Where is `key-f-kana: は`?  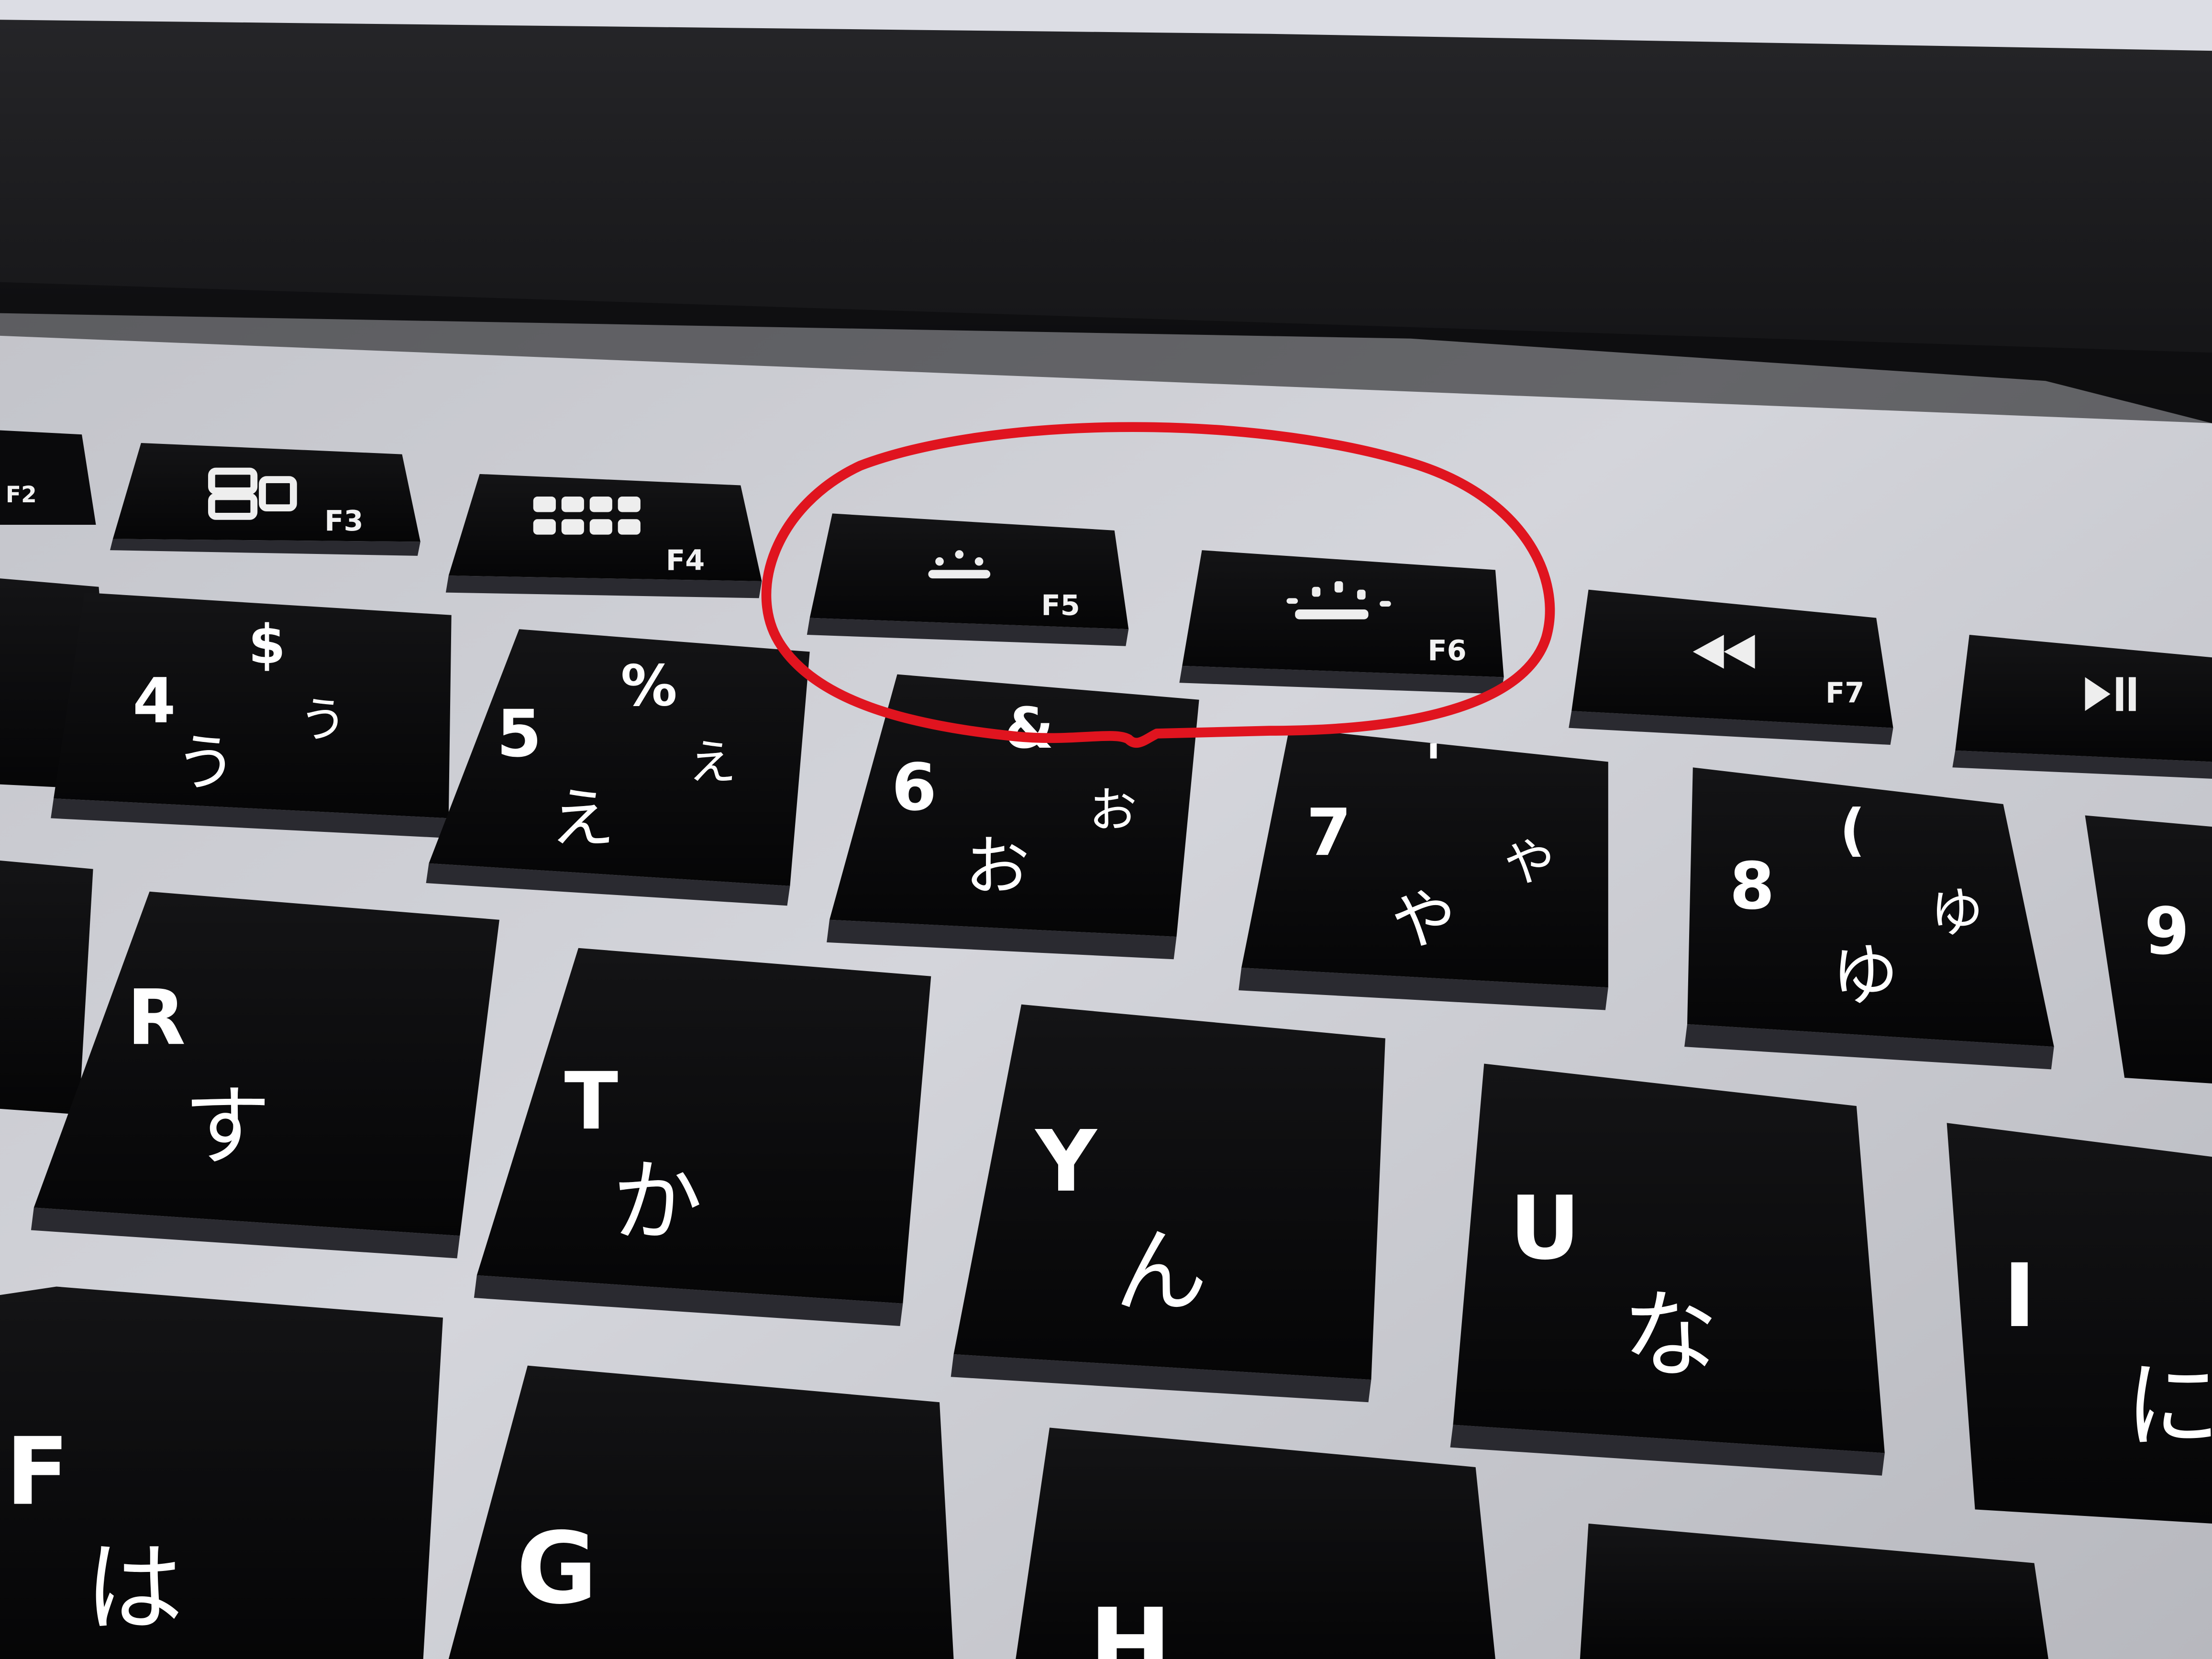
key-f-kana: は is located at coordinates (134, 1588).